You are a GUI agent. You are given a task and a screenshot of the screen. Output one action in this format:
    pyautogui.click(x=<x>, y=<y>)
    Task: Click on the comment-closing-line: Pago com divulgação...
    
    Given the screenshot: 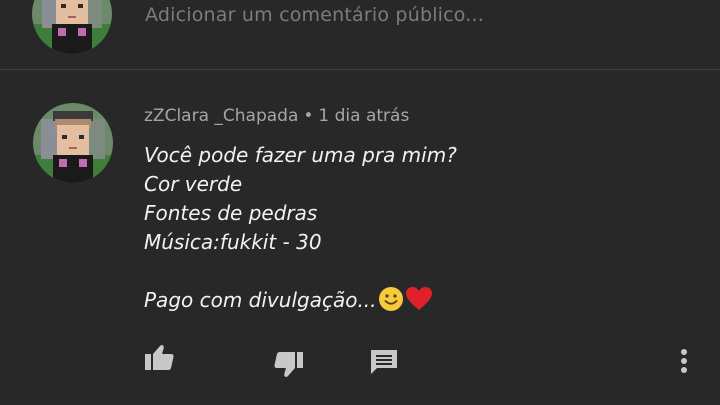 What is the action you would take?
    pyautogui.click(x=414, y=300)
    